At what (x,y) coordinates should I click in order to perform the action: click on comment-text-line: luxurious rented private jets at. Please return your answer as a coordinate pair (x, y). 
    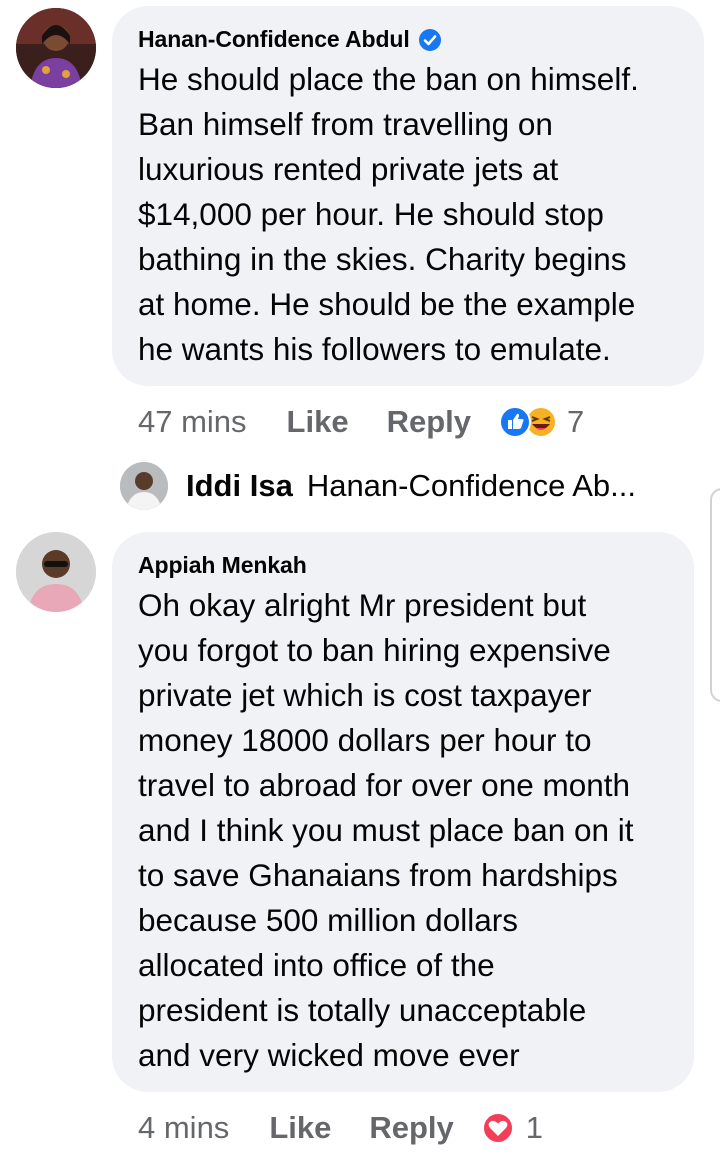
    Looking at the image, I should click on (348, 169).